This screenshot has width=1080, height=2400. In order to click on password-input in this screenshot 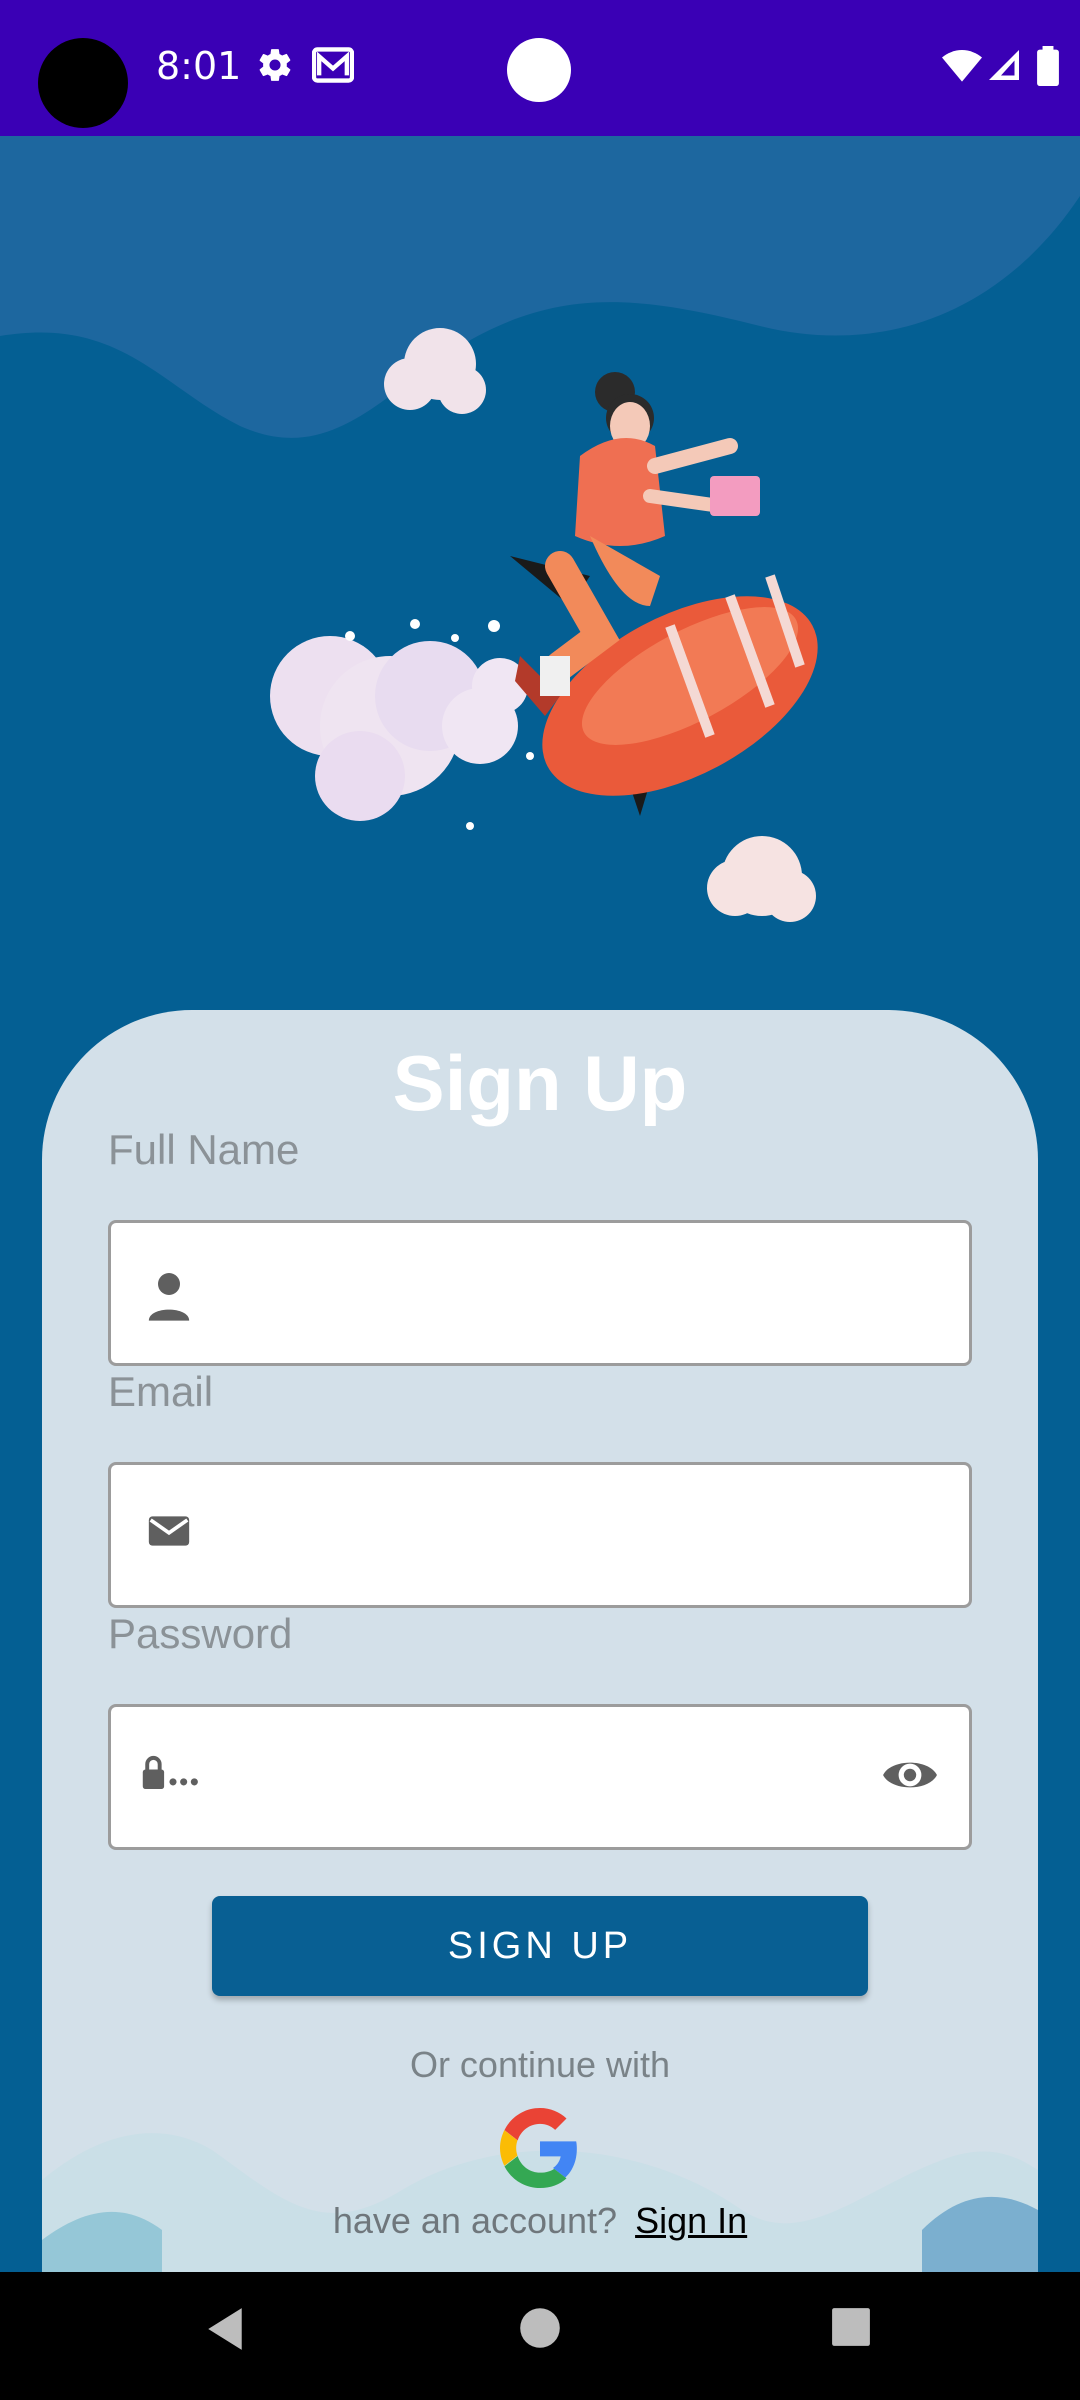, I will do `click(551, 1777)`.